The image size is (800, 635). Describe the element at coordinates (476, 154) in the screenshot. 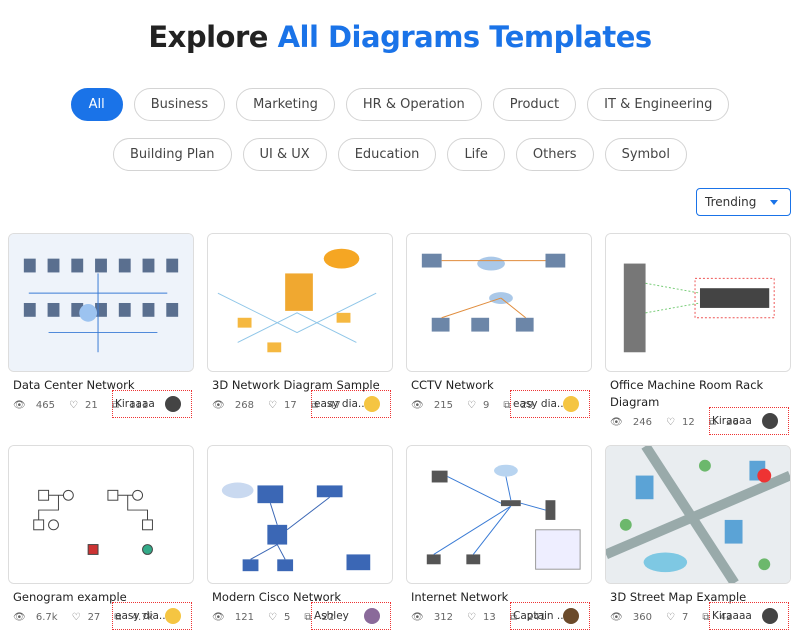

I see `filter-life: Life` at that location.